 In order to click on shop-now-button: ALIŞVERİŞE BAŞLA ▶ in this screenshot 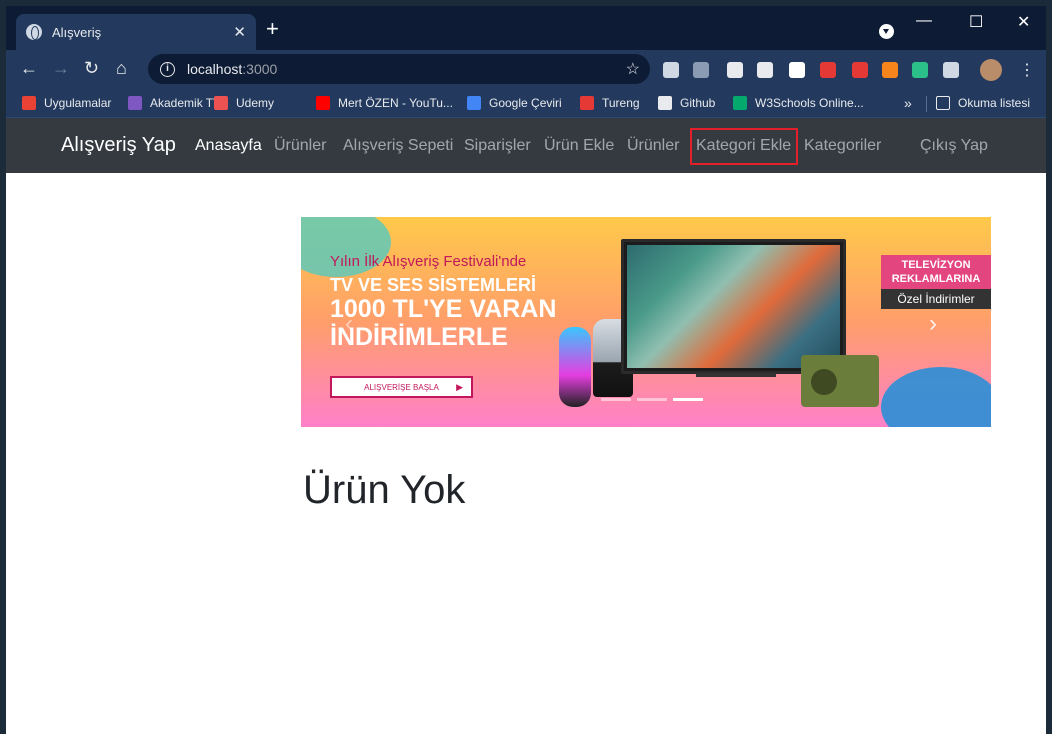, I will do `click(401, 387)`.